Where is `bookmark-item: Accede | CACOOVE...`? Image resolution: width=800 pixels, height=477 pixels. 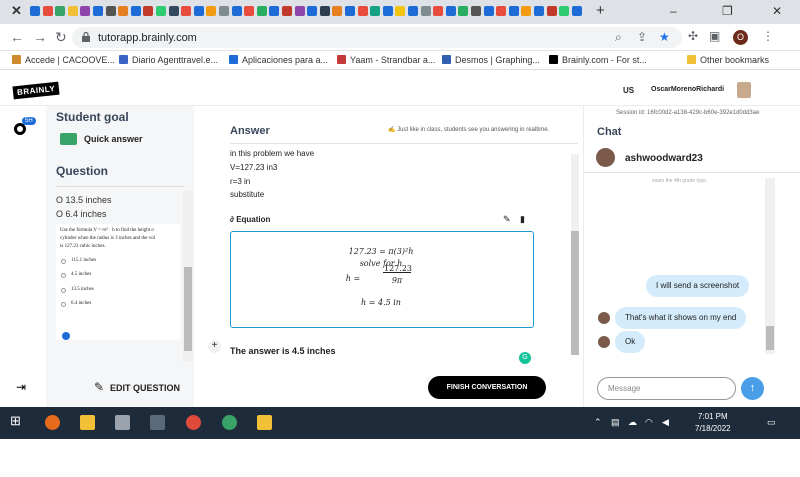 bookmark-item: Accede | CACOOVE... is located at coordinates (63, 60).